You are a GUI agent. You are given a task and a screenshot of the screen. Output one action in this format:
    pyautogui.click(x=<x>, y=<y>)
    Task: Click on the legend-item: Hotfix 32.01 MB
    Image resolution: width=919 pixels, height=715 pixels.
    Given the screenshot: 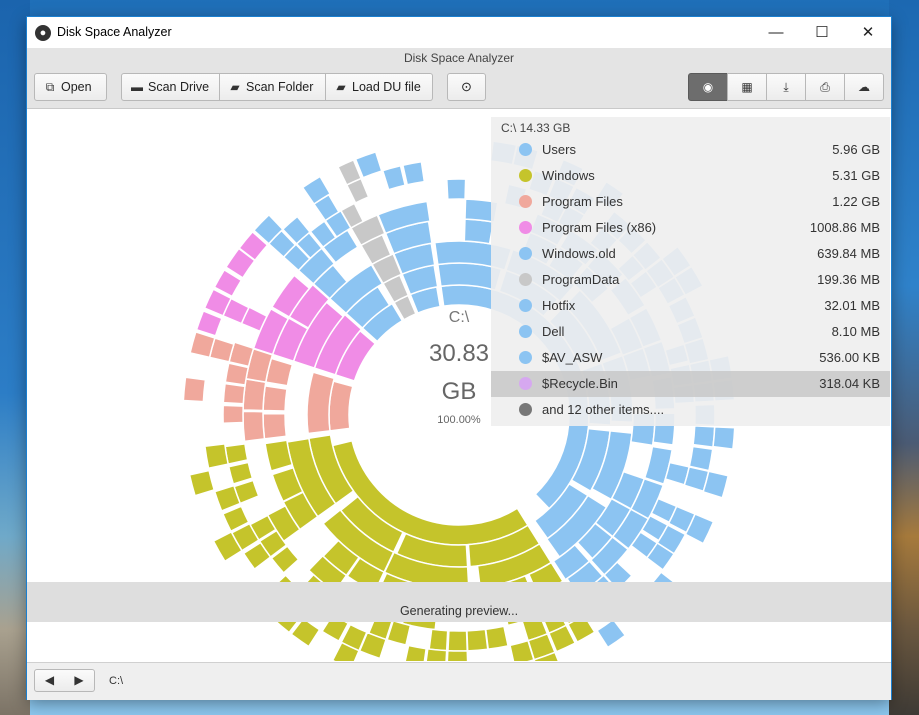 What is the action you would take?
    pyautogui.click(x=690, y=306)
    